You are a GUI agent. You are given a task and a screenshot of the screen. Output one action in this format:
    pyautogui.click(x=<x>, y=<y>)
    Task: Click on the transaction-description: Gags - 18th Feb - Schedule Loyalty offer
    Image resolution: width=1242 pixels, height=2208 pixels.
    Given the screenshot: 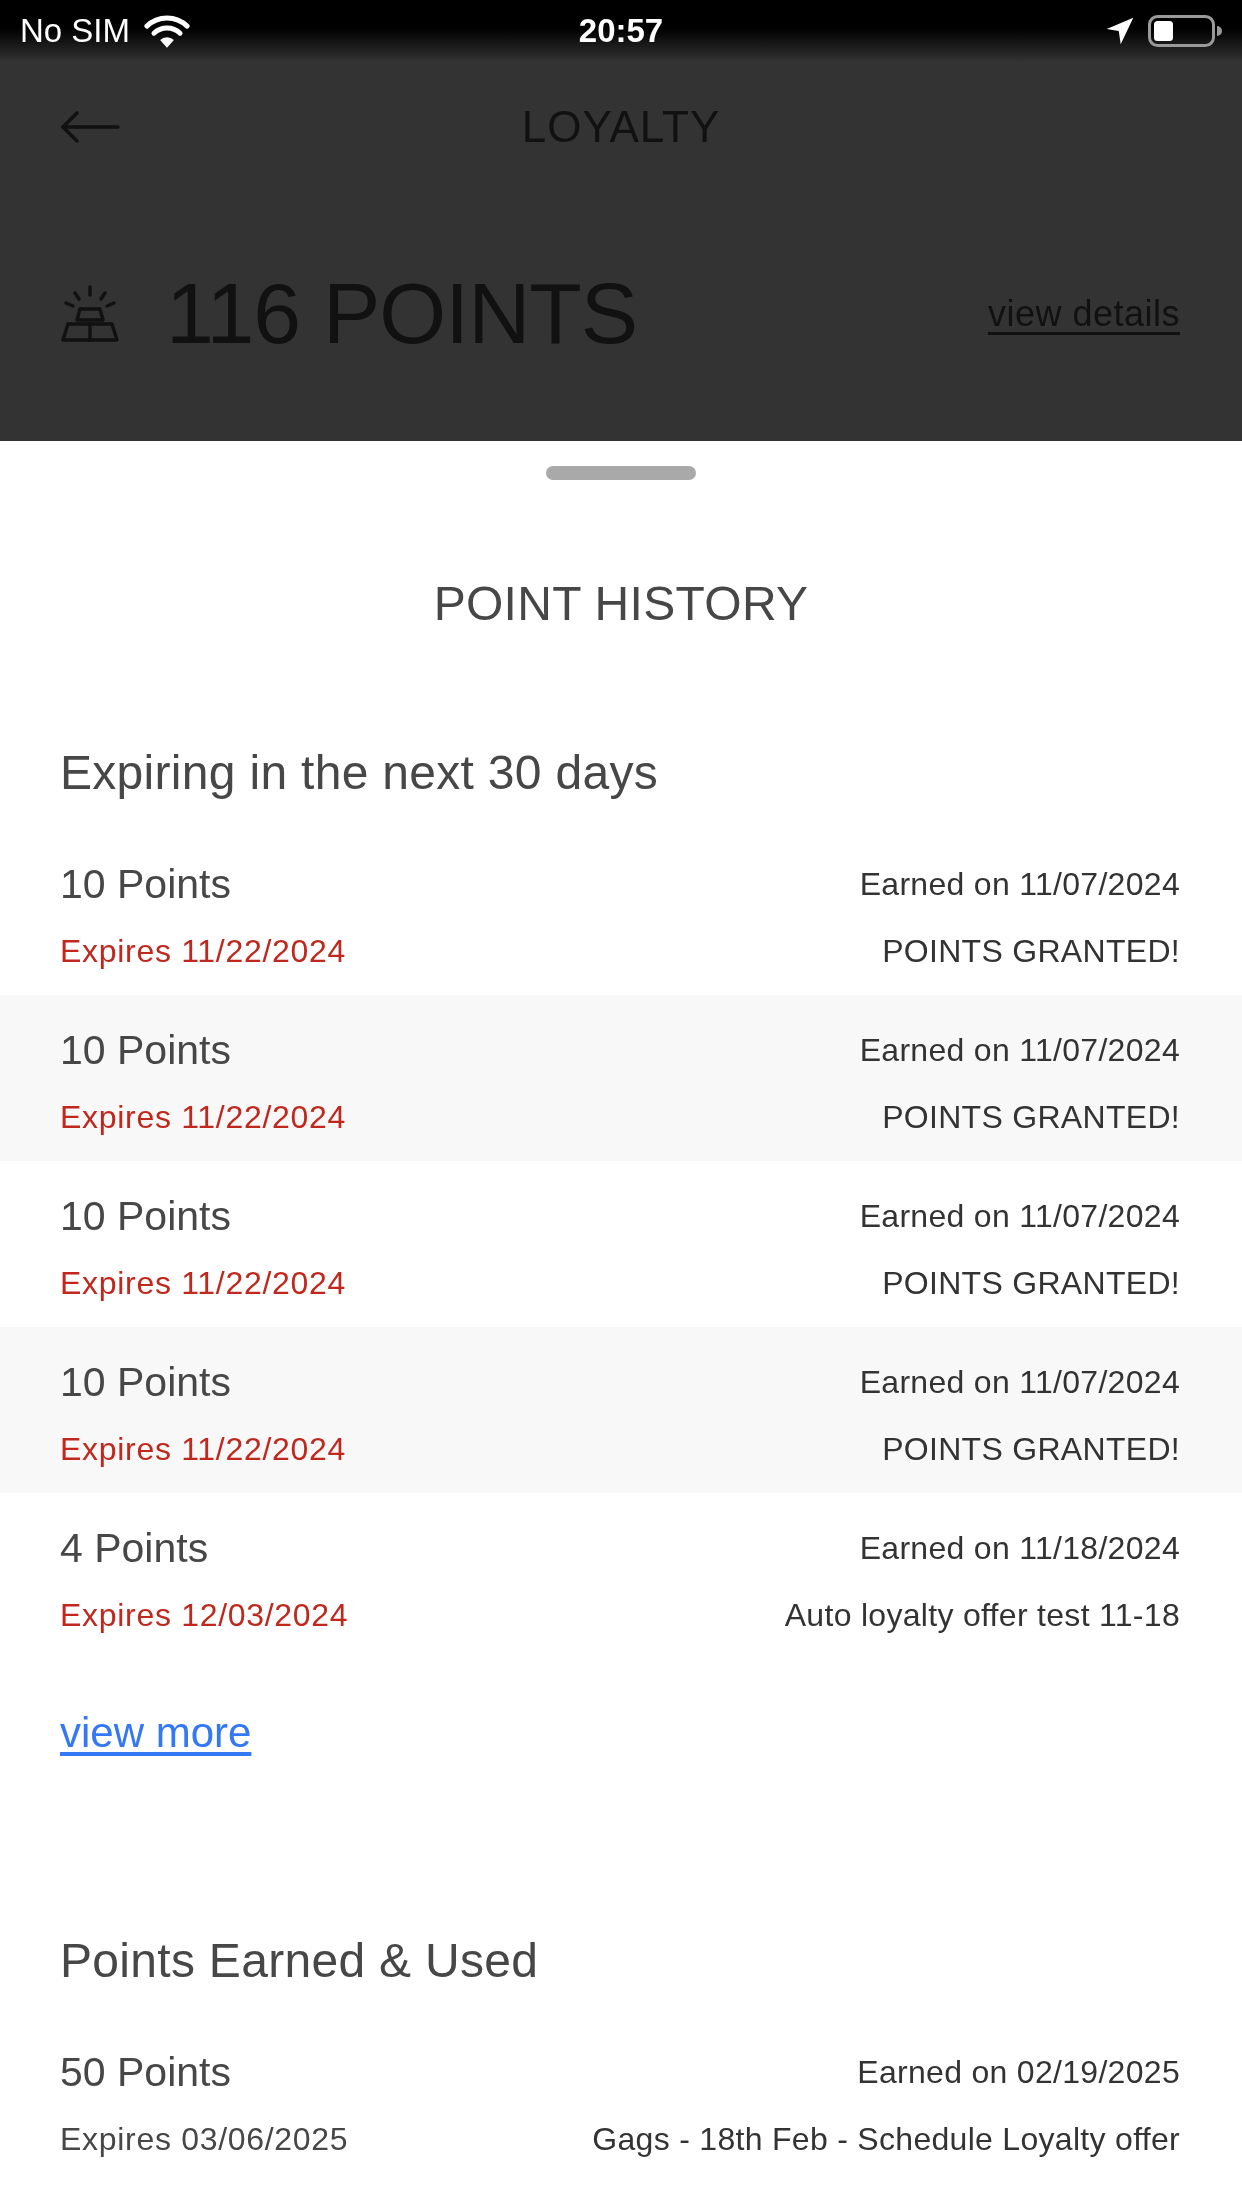 What is the action you would take?
    pyautogui.click(x=886, y=2139)
    